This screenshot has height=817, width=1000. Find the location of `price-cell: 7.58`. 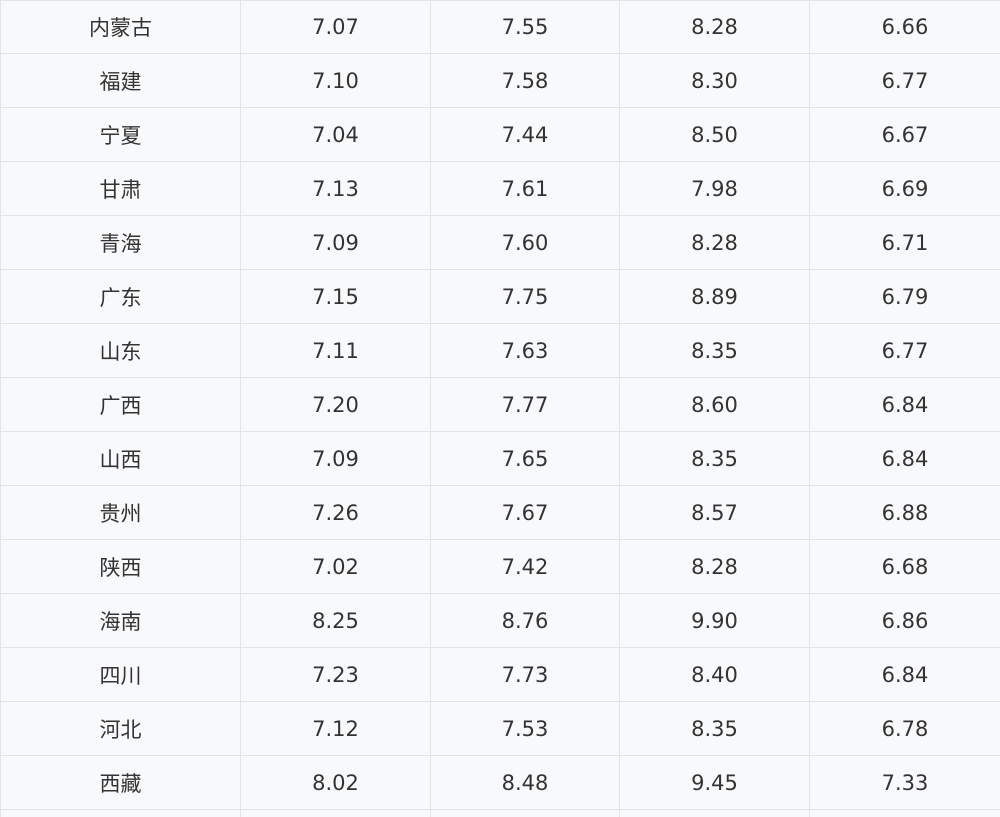

price-cell: 7.58 is located at coordinates (525, 80).